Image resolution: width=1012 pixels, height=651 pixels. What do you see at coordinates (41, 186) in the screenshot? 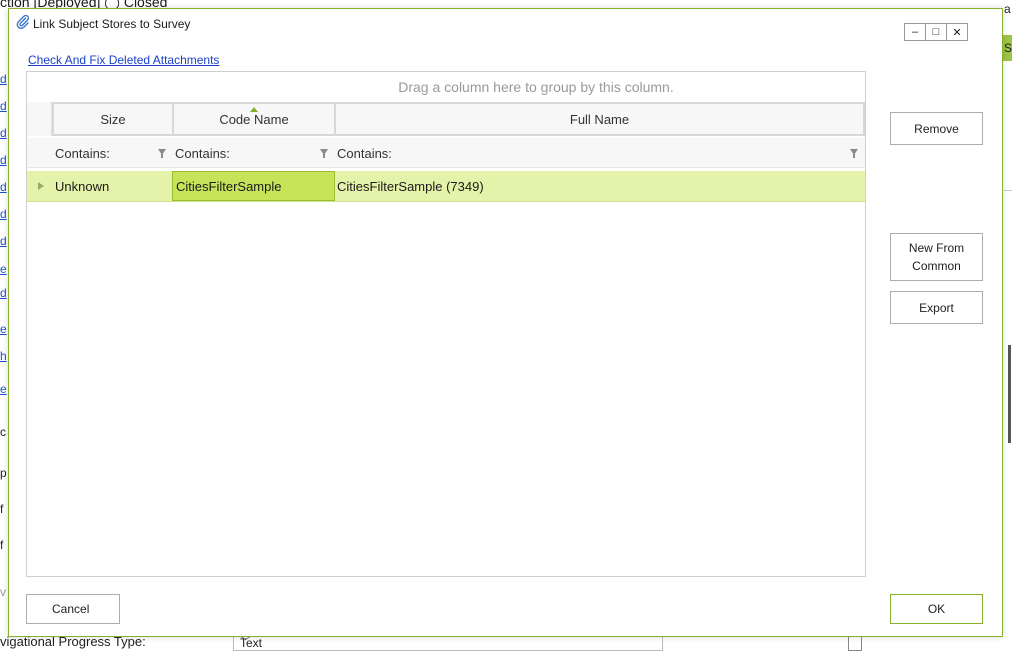
I see `row-expand-icon` at bounding box center [41, 186].